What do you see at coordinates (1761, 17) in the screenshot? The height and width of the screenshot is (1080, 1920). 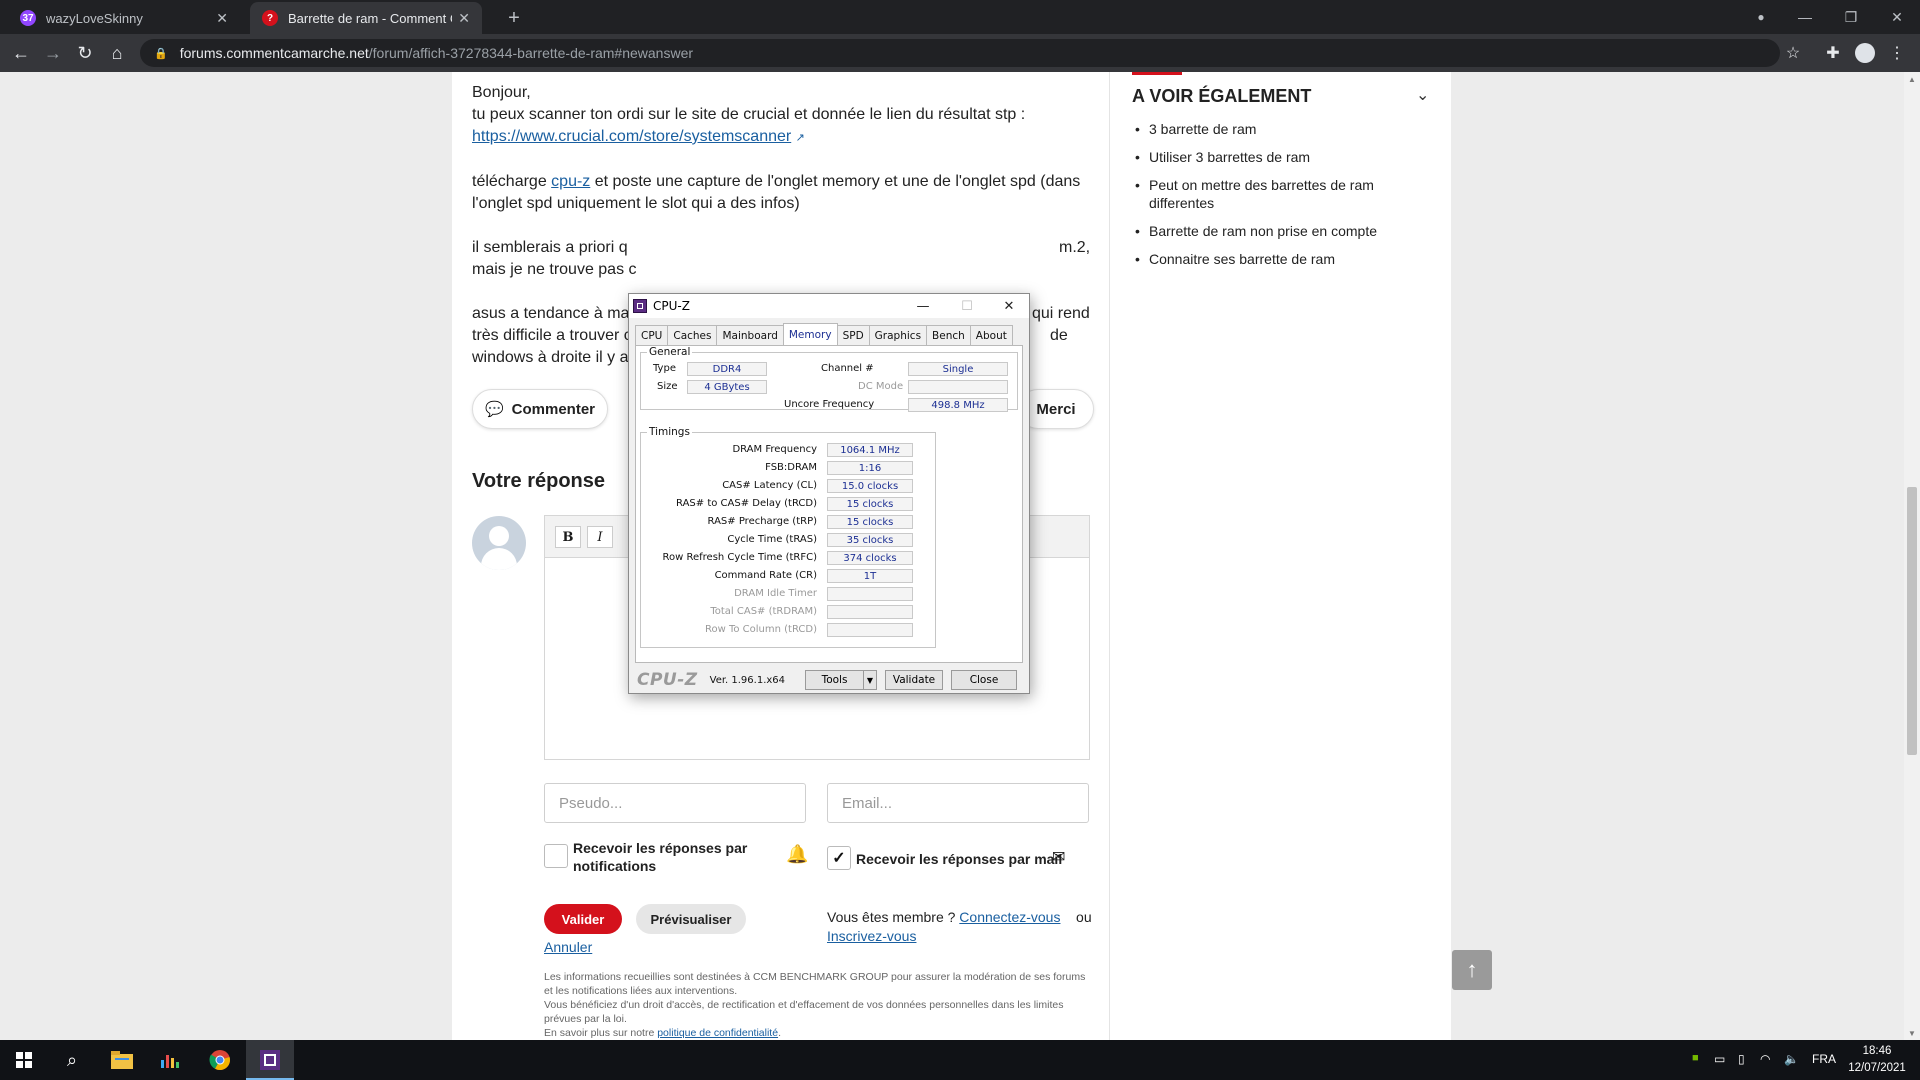 I see `profile-menu-icon: ●` at bounding box center [1761, 17].